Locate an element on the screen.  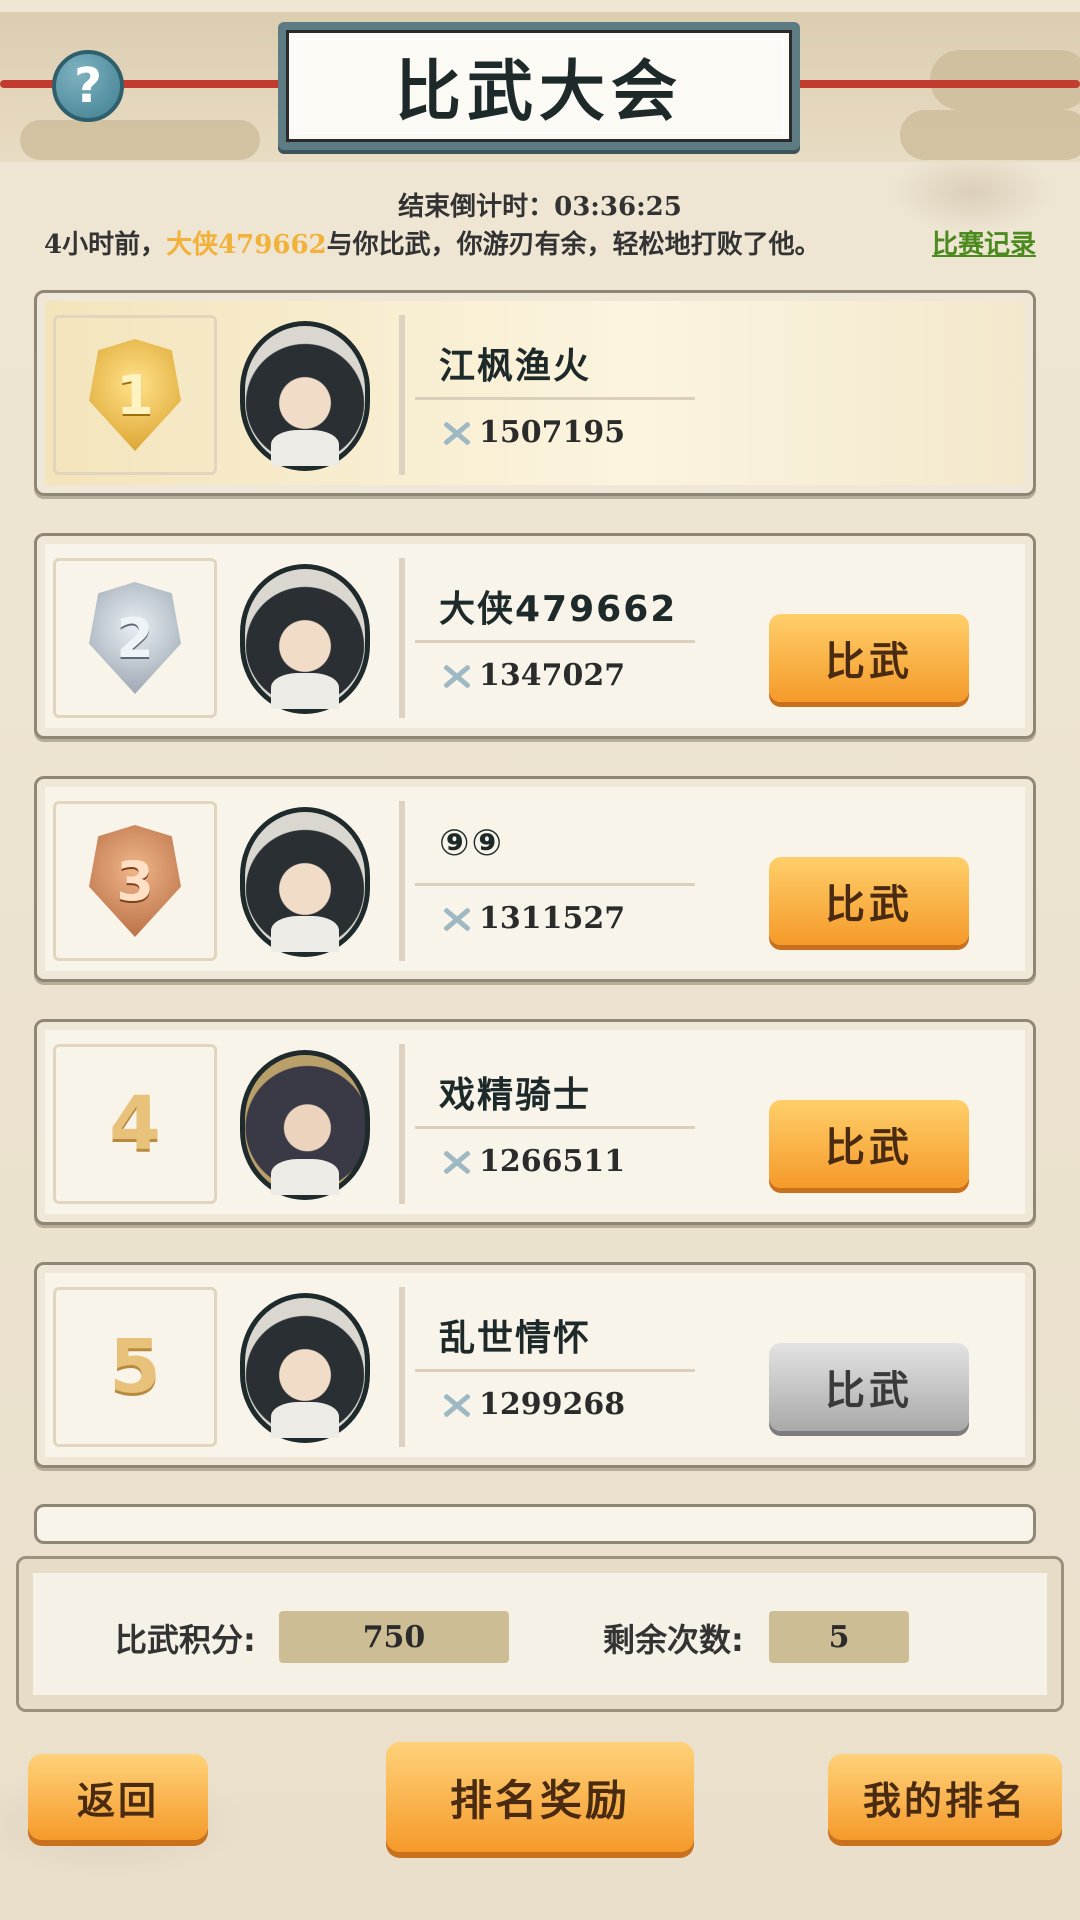
red-rope-left is located at coordinates (145, 84).